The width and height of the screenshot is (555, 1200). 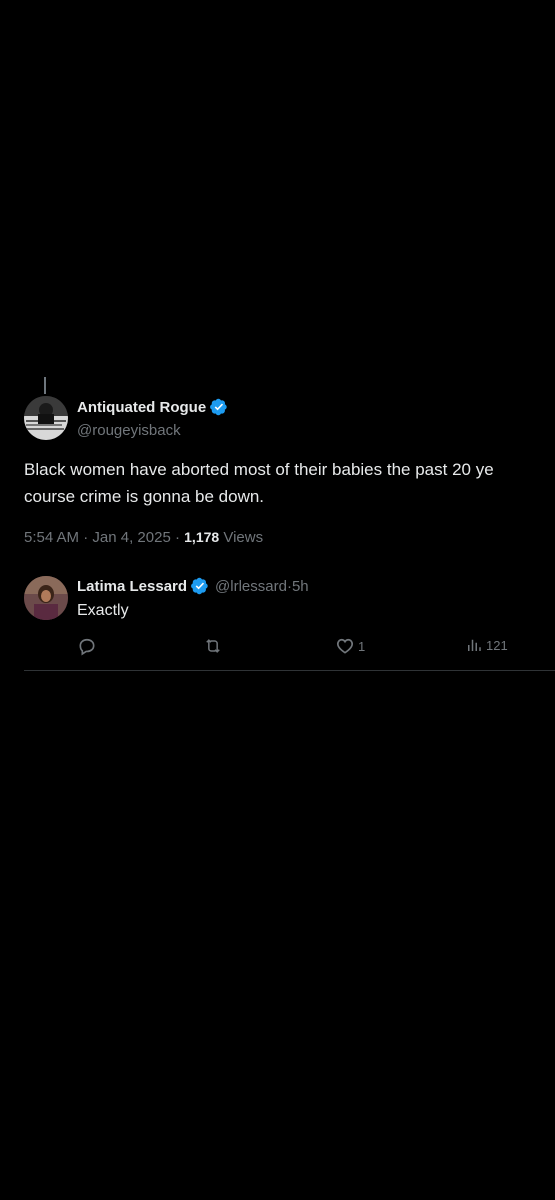 I want to click on divider, so click(x=289, y=670).